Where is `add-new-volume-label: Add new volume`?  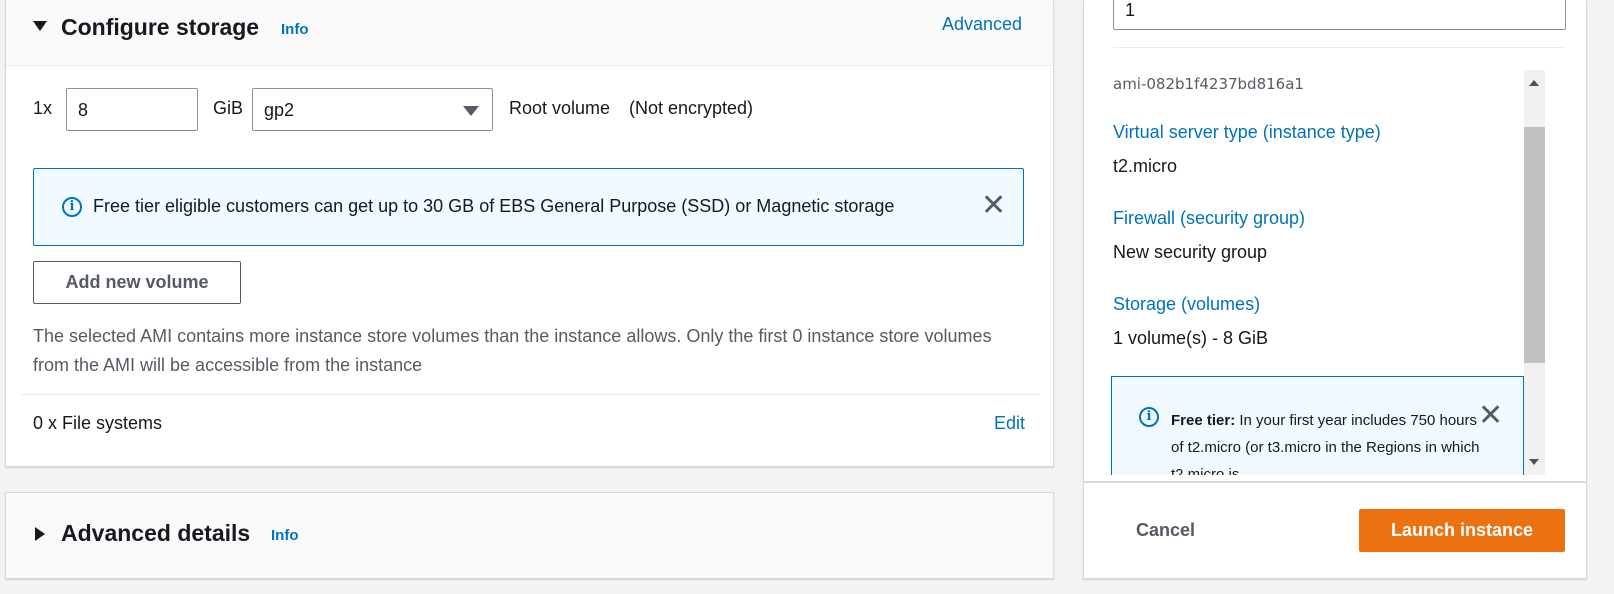
add-new-volume-label: Add new volume is located at coordinates (137, 282).